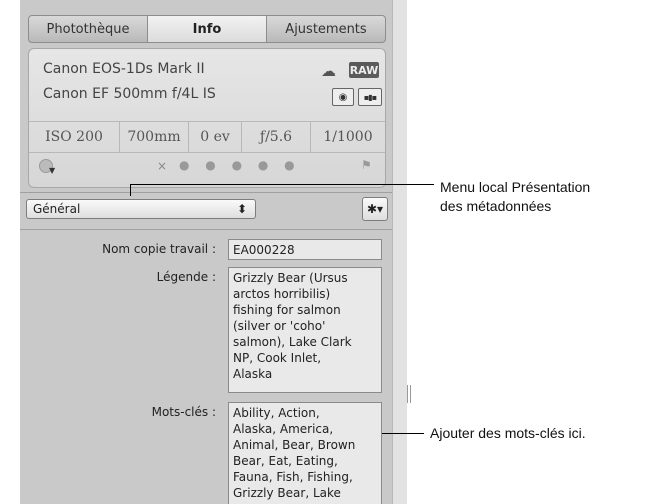 The image size is (652, 504). I want to click on cloud-icon: ☁, so click(328, 71).